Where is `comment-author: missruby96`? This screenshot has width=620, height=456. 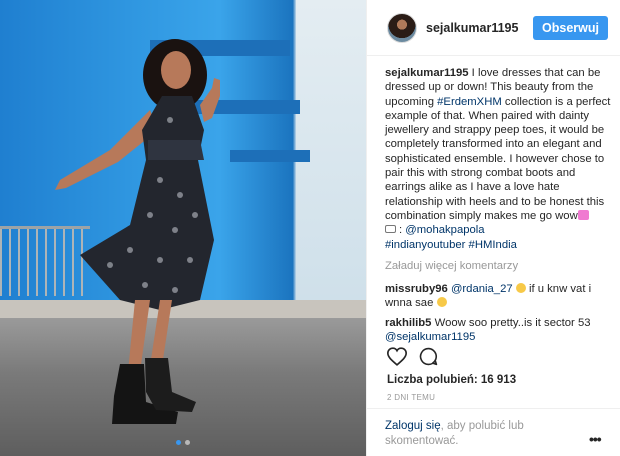
comment-author: missruby96 is located at coordinates (416, 289).